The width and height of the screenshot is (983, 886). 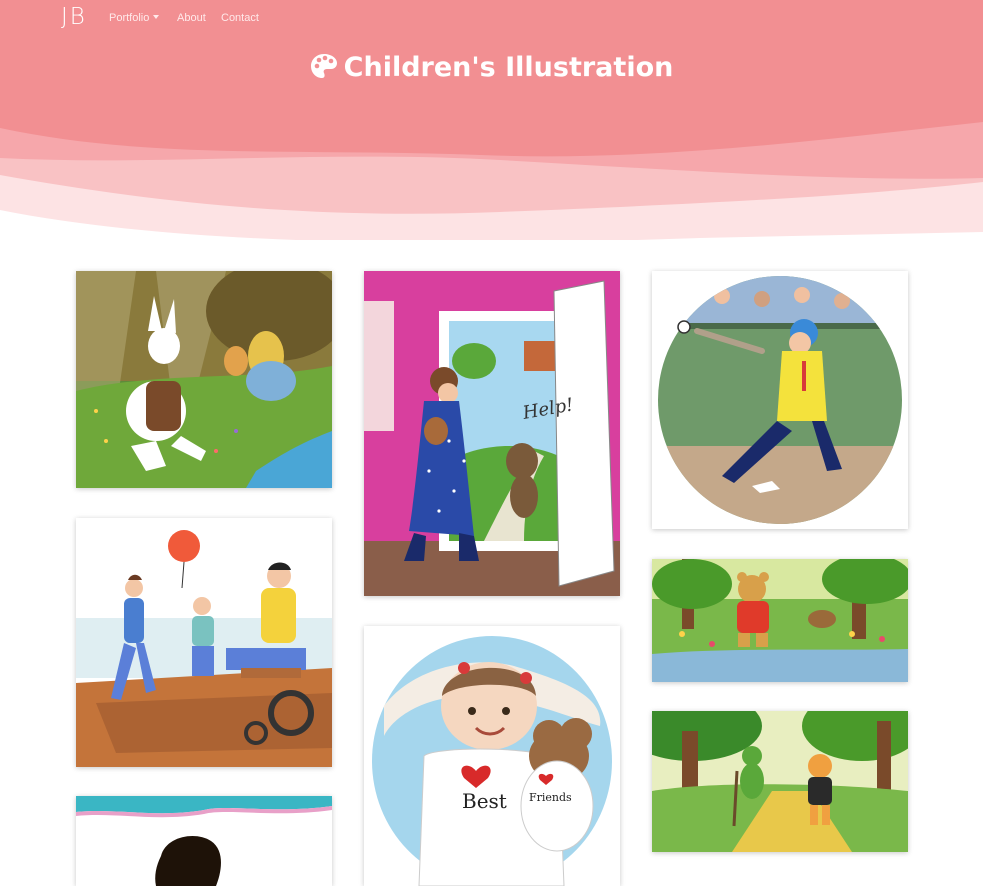 I want to click on gallery-card-frog-cat, so click(x=780, y=781).